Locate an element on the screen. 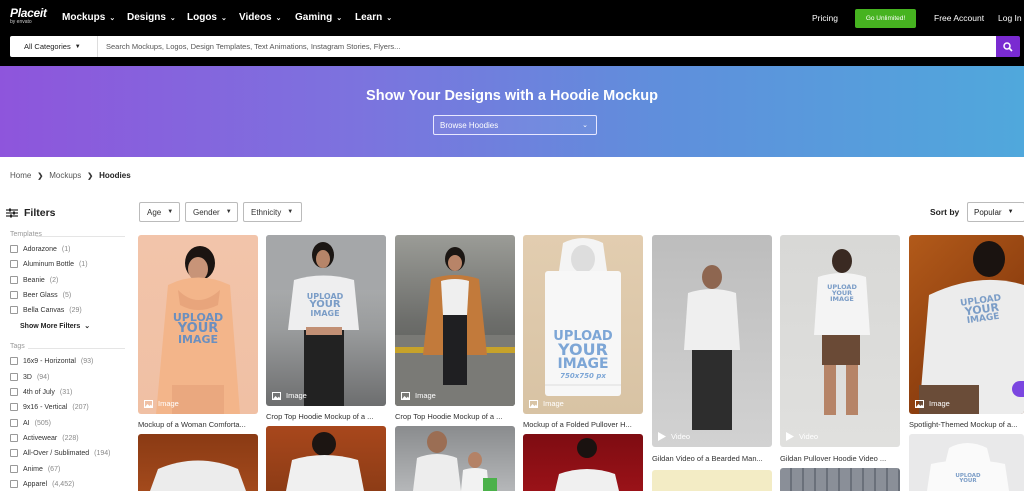 Image resolution: width=1024 pixels, height=491 pixels. filter-bella-canvas: Bella Canvas (29) is located at coordinates (46, 310).